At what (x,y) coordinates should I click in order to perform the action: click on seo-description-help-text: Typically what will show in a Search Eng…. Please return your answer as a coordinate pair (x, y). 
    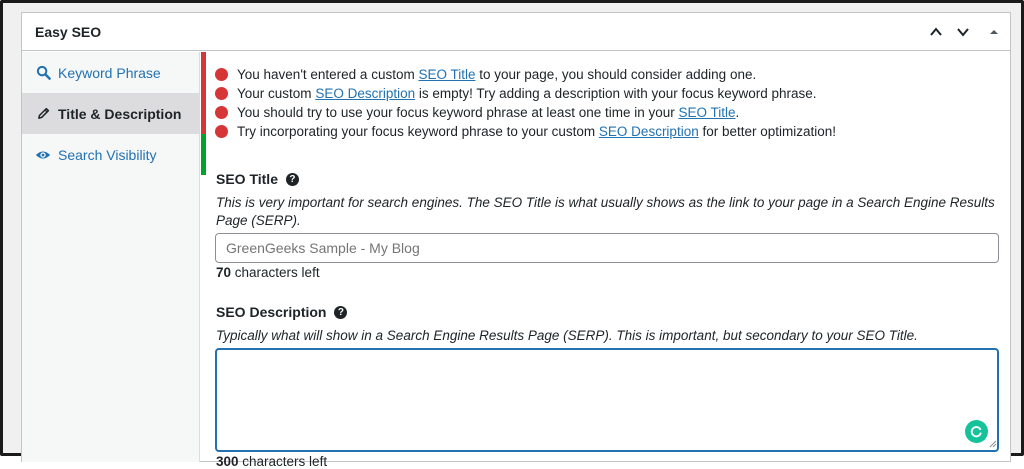
    Looking at the image, I should click on (567, 335).